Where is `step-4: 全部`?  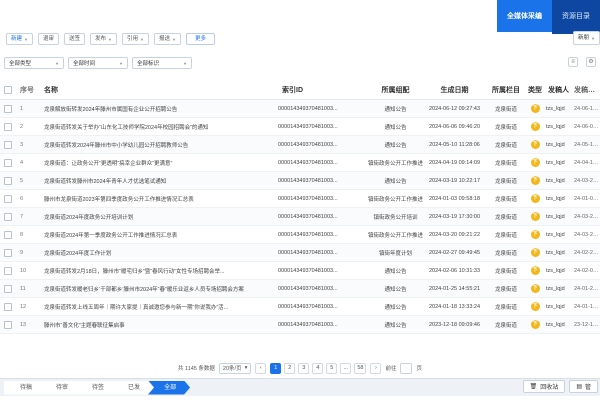
step-4: 全部 is located at coordinates (169, 388).